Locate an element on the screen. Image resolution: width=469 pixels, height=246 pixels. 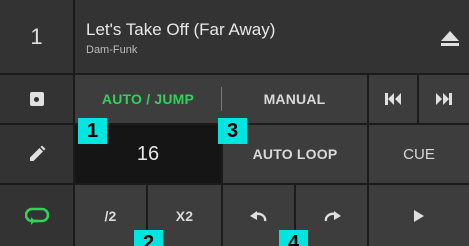
record-square-icon is located at coordinates (36, 99).